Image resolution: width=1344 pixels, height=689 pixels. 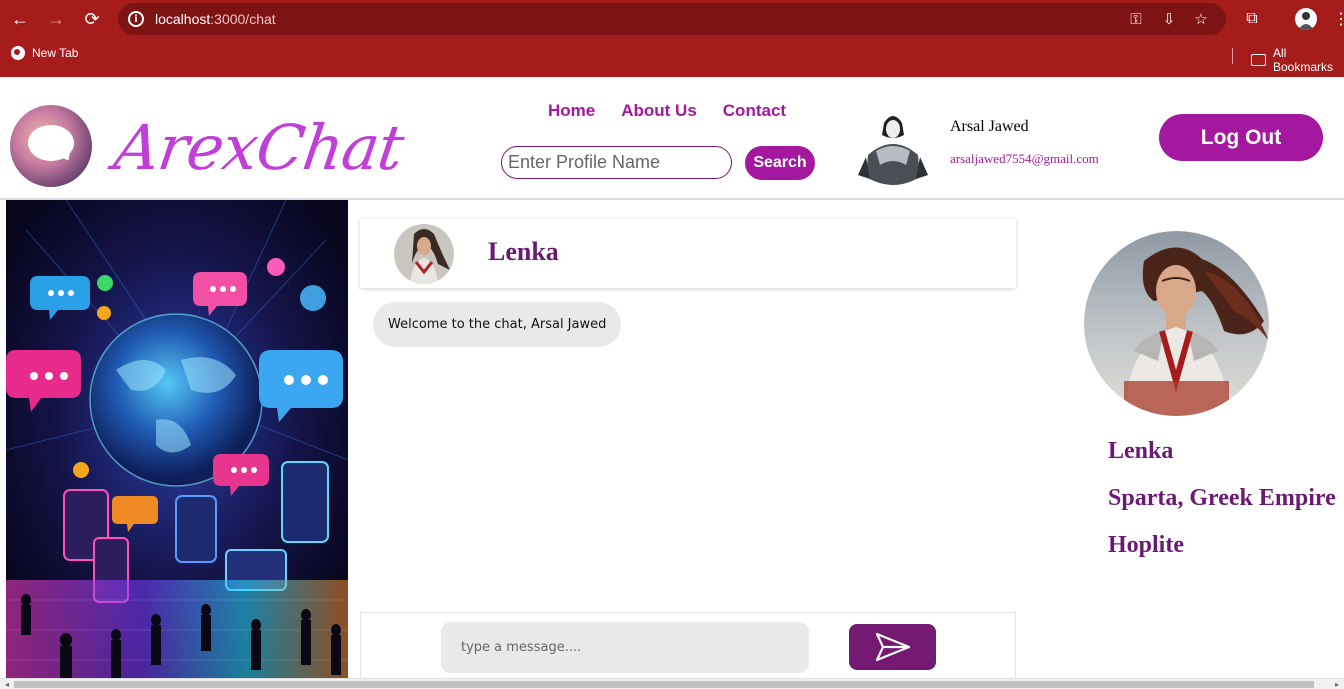 I want to click on send-icon, so click(x=892, y=647).